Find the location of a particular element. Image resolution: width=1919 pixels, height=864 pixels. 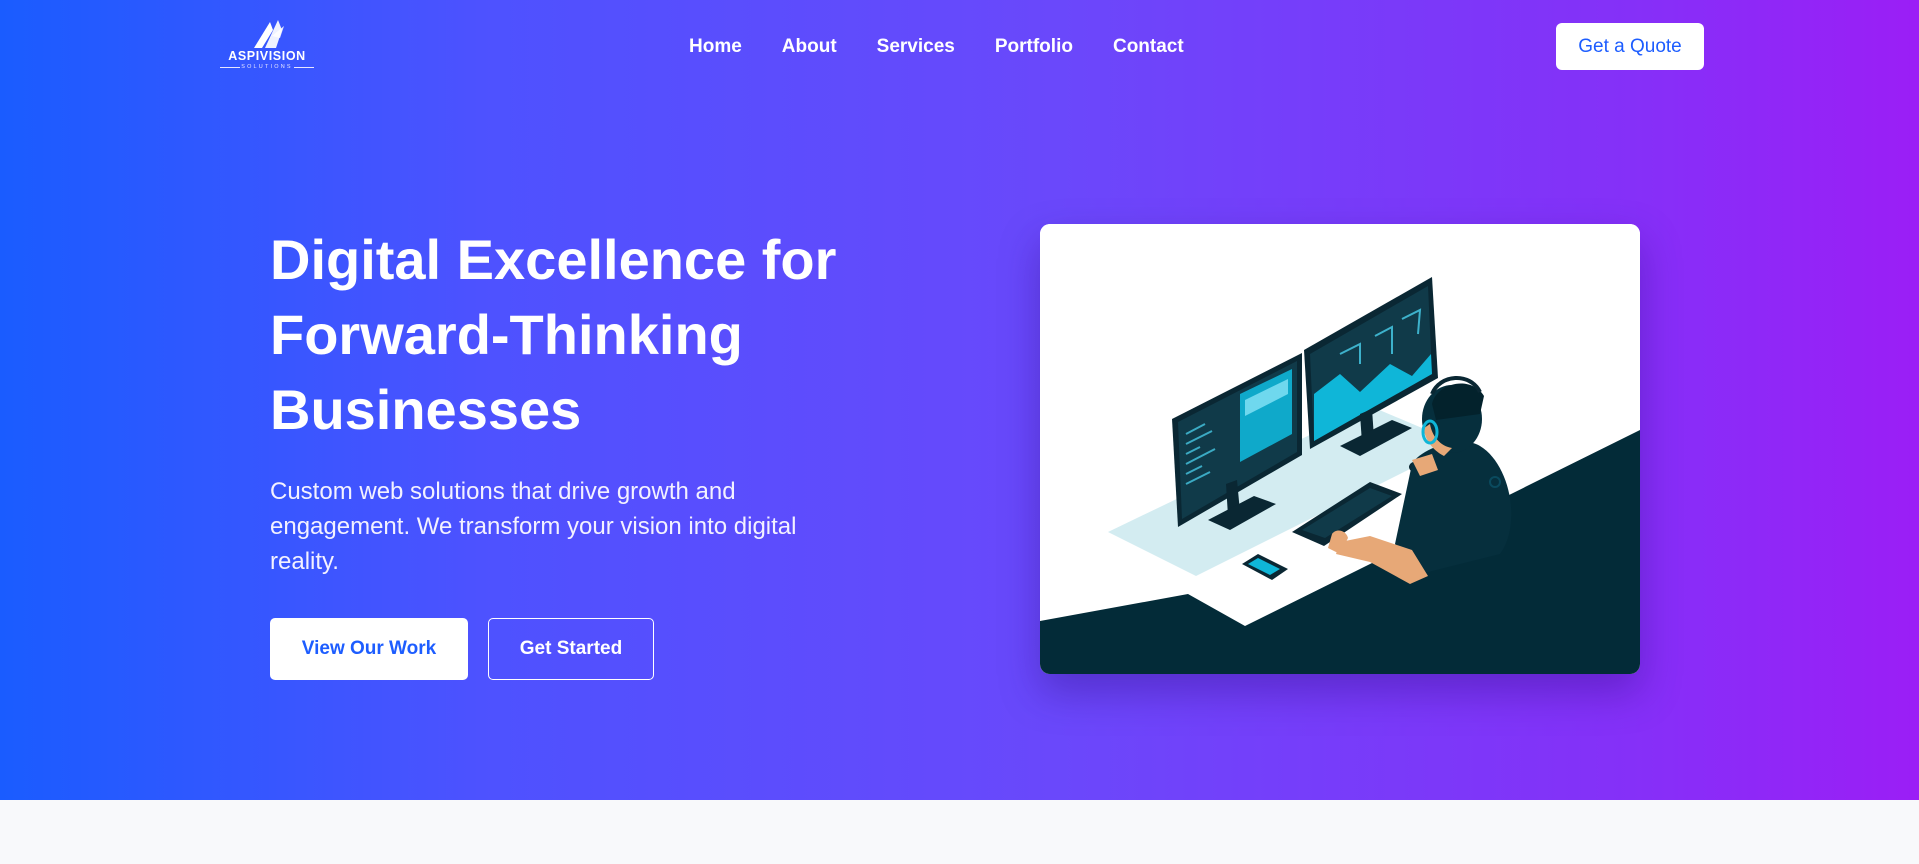

brand-name: ASPIVISION is located at coordinates (267, 56).